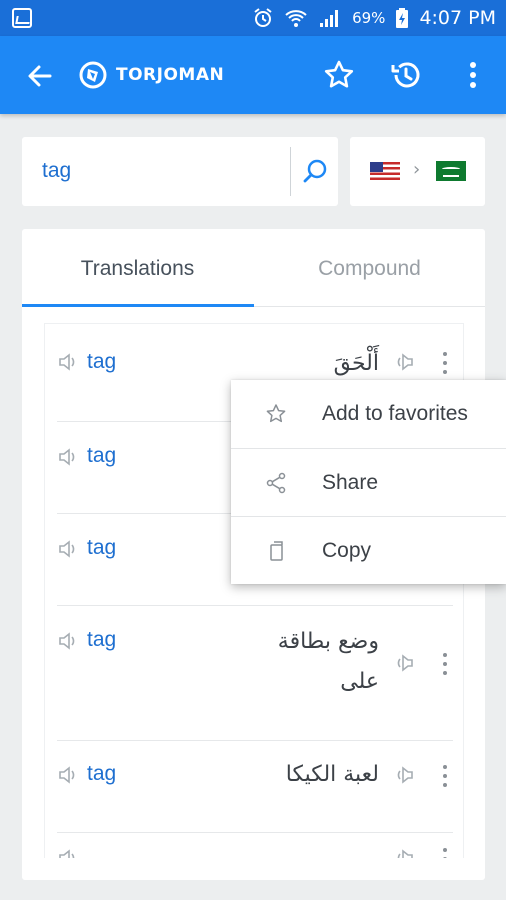 The image size is (506, 900). What do you see at coordinates (137, 269) in the screenshot?
I see `tab-translations: Translations` at bounding box center [137, 269].